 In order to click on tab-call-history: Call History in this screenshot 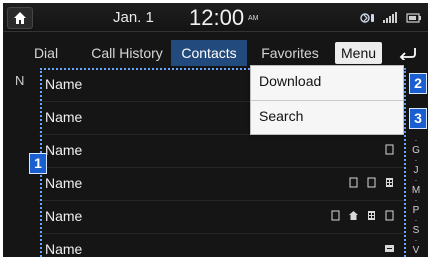, I will do `click(127, 53)`.